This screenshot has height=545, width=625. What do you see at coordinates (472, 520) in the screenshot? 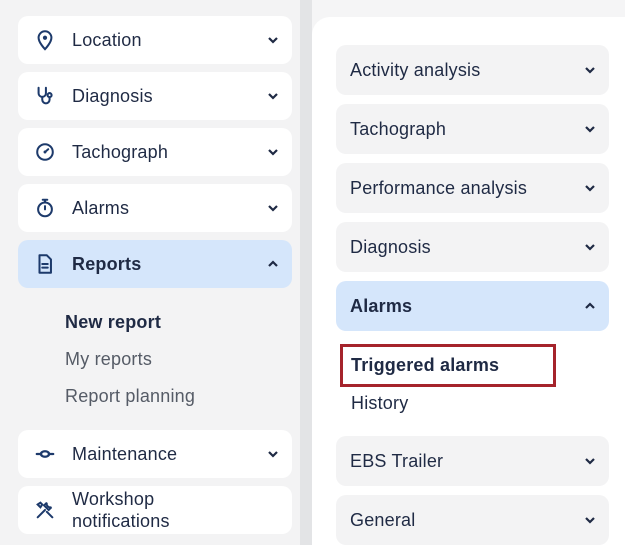
I see `panel-item-general: General` at bounding box center [472, 520].